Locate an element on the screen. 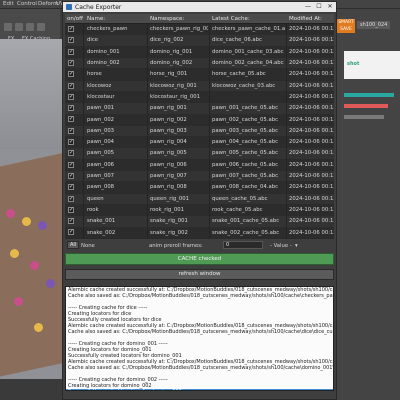 The width and height of the screenshot is (400, 400). viewport-background is located at coordinates (31, 94).